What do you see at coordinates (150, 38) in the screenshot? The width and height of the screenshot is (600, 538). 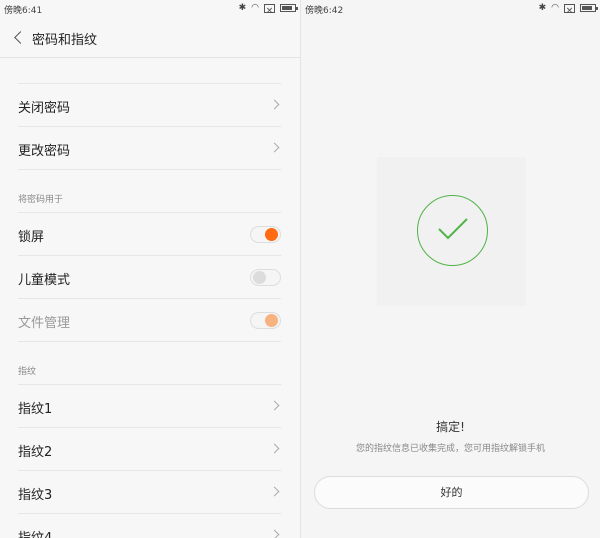 I see `title-bar: 密码和指纹` at bounding box center [150, 38].